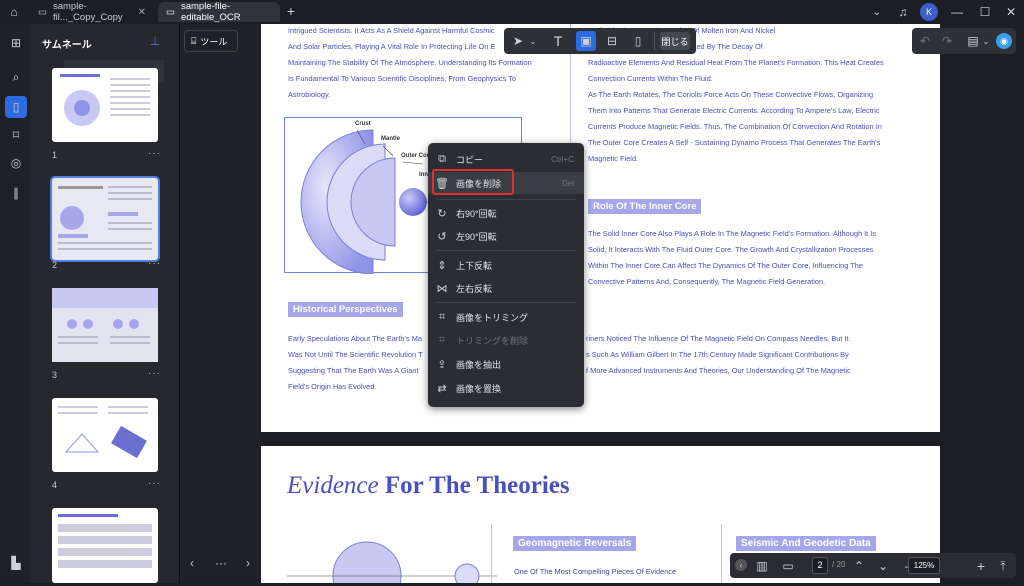  What do you see at coordinates (142, 12) in the screenshot?
I see `close-icon: ✕` at bounding box center [142, 12].